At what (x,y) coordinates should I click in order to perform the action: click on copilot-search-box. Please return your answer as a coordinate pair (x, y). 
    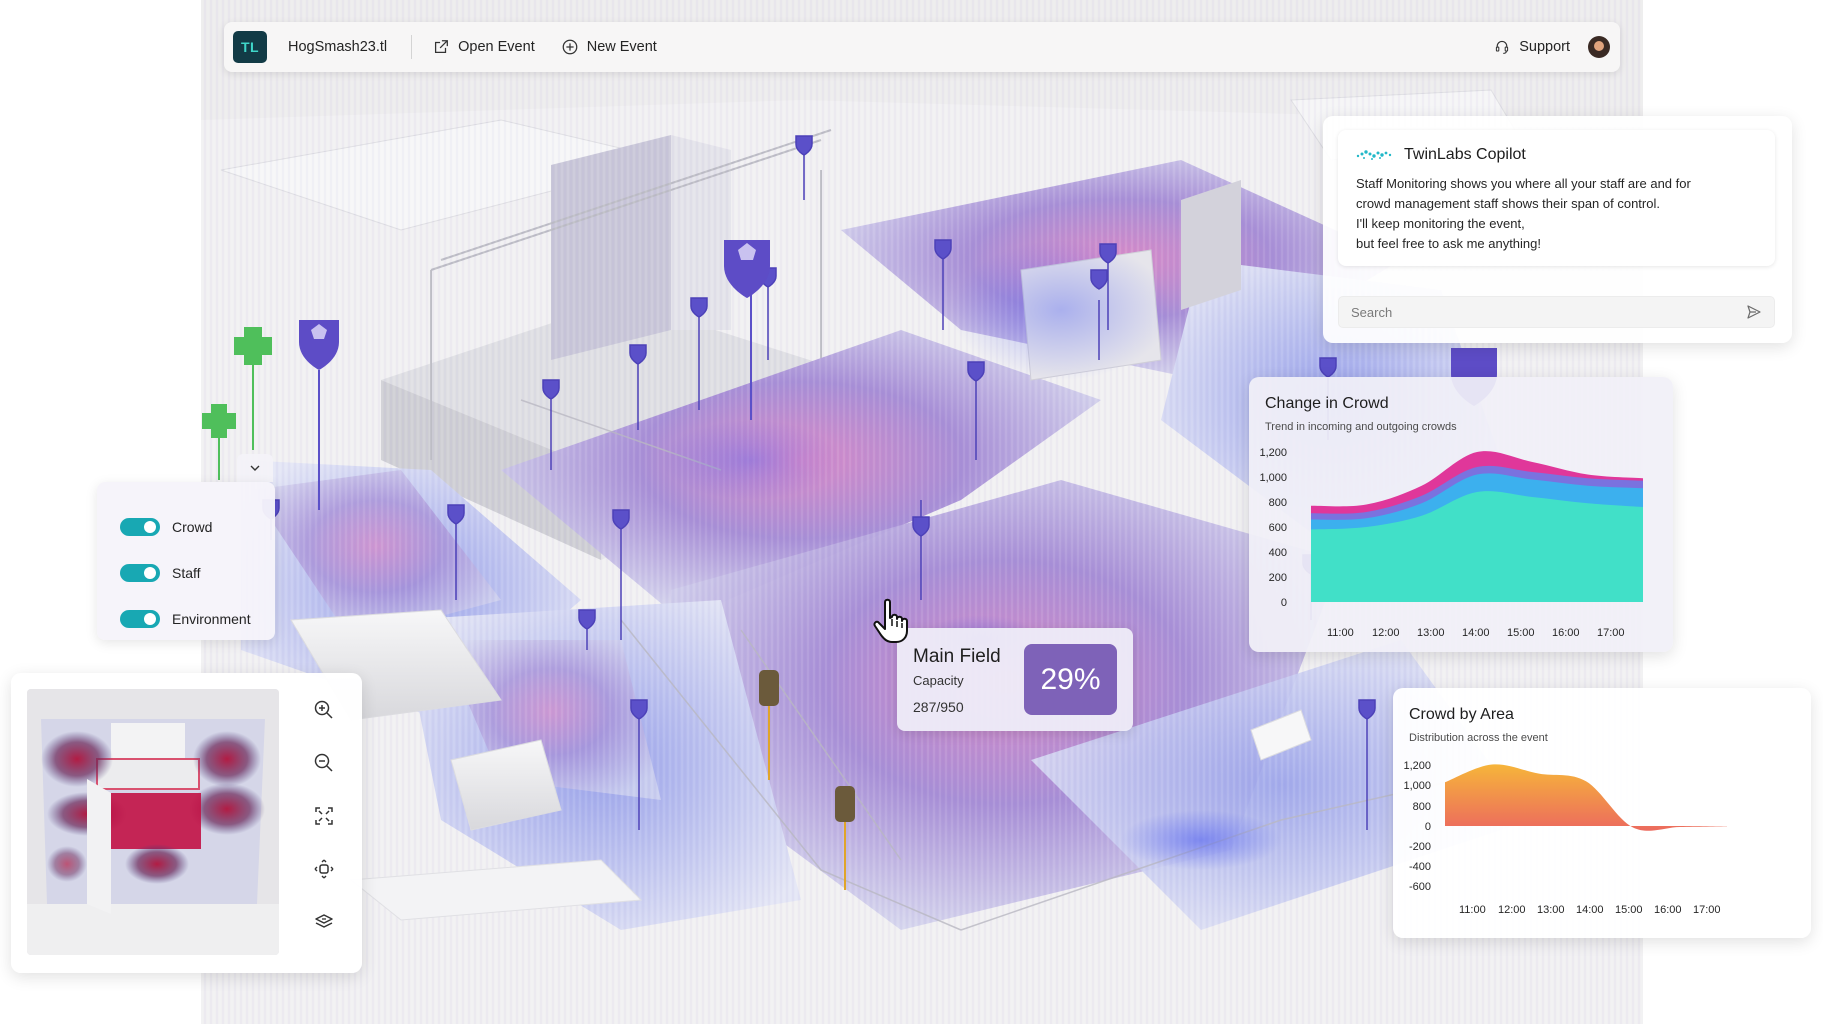
    Looking at the image, I should click on (1556, 312).